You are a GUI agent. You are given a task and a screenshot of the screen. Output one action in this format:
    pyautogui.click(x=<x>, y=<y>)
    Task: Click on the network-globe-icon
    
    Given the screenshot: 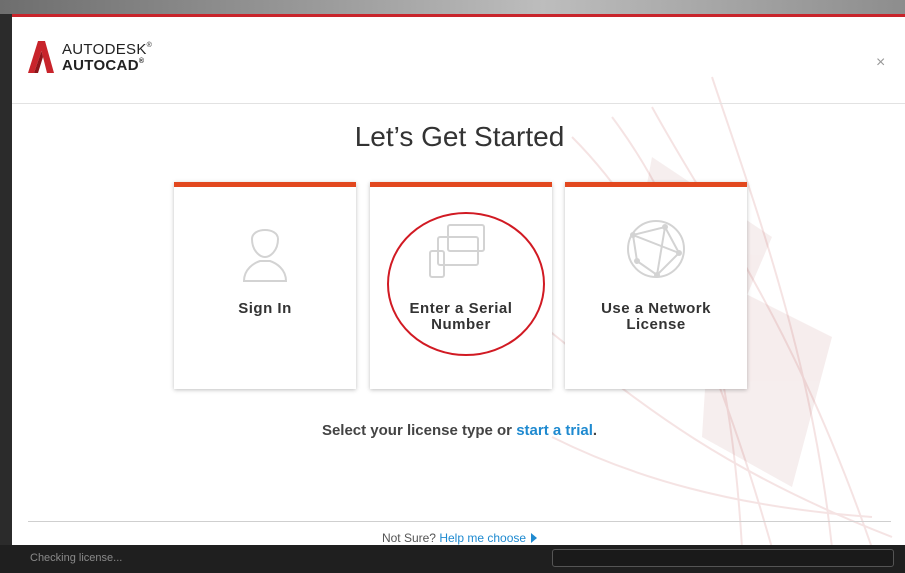 What is the action you would take?
    pyautogui.click(x=656, y=249)
    